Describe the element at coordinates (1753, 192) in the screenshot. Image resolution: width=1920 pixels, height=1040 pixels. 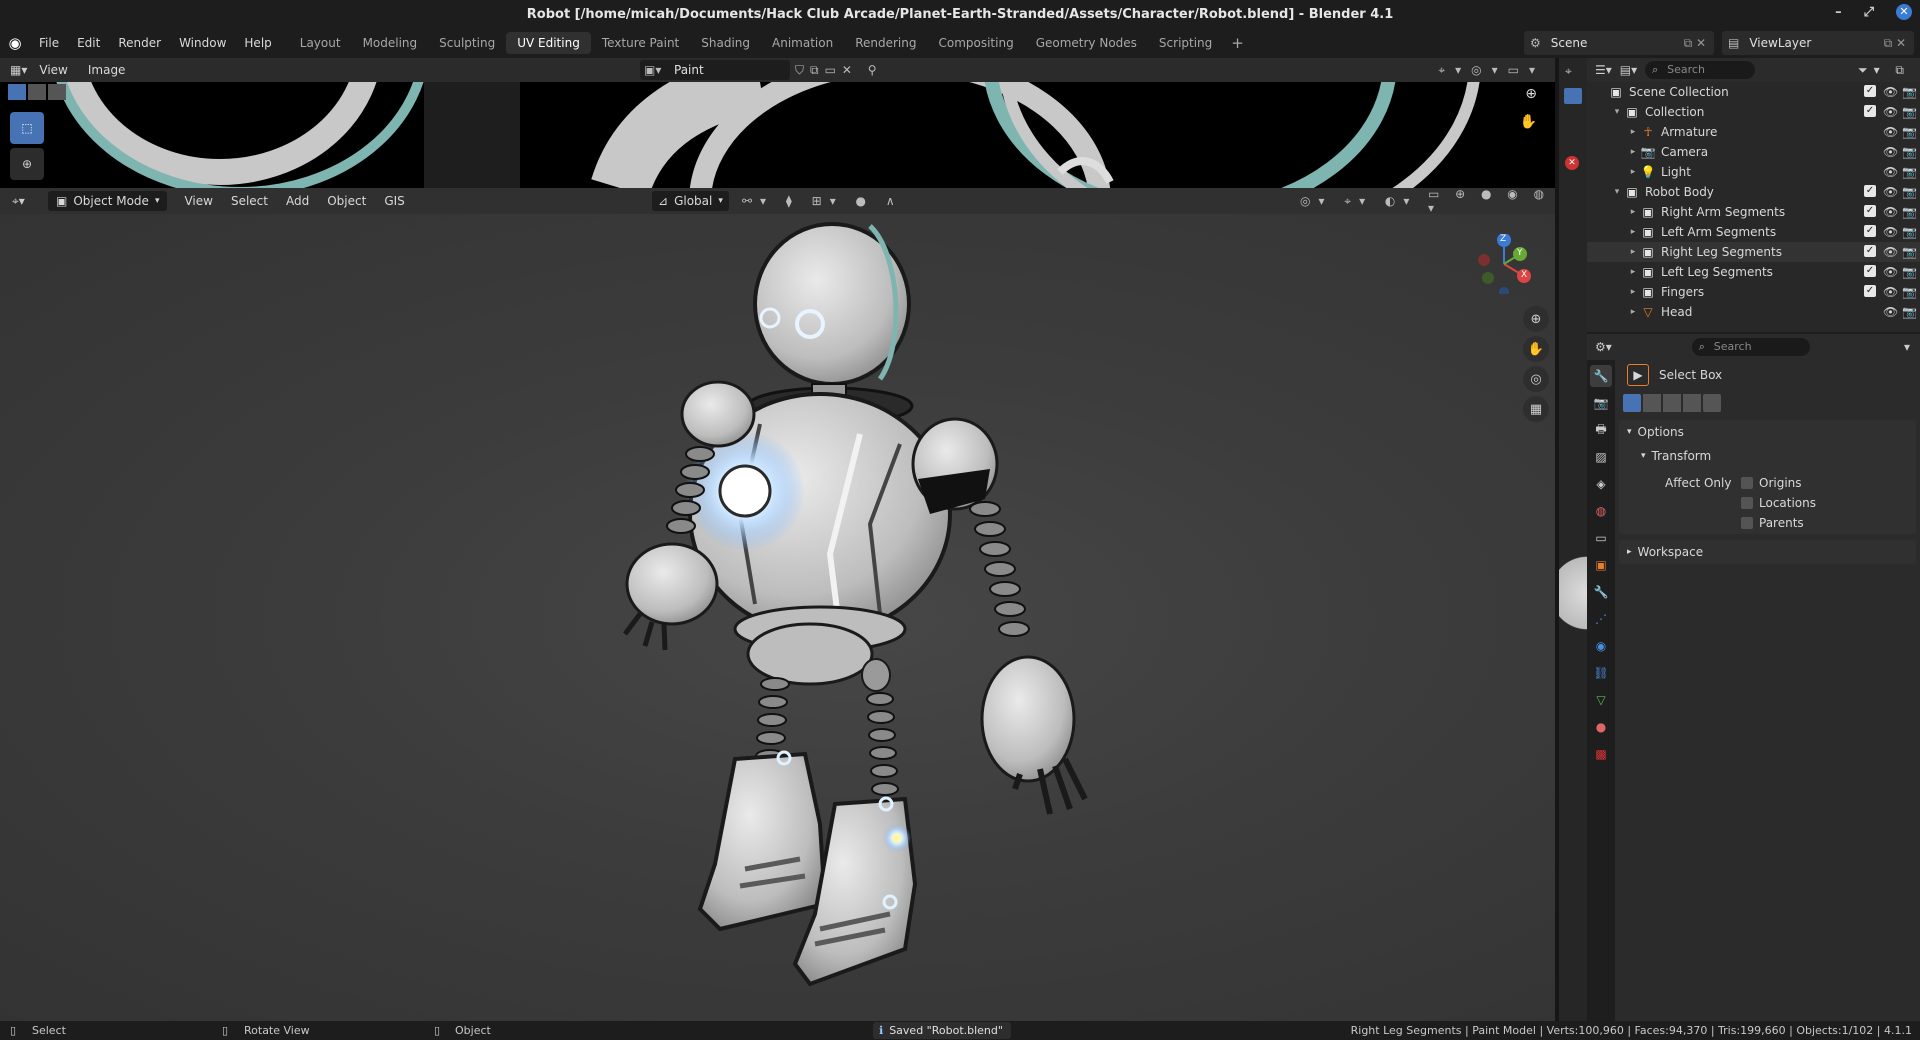
I see `outliner-row: ▾ ▣ Robot Body ✓ 👁 📷` at that location.